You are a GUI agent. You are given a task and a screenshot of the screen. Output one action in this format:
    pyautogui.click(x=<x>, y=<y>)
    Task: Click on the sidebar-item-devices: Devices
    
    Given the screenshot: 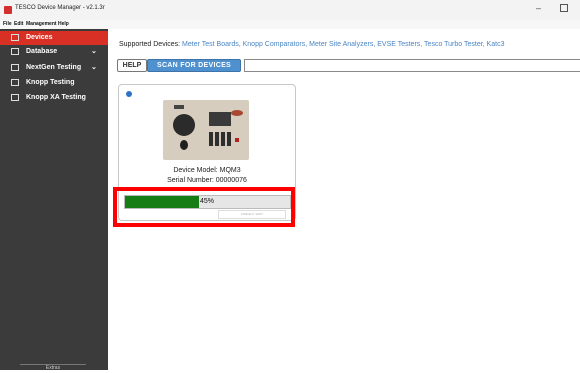 What is the action you would take?
    pyautogui.click(x=54, y=38)
    